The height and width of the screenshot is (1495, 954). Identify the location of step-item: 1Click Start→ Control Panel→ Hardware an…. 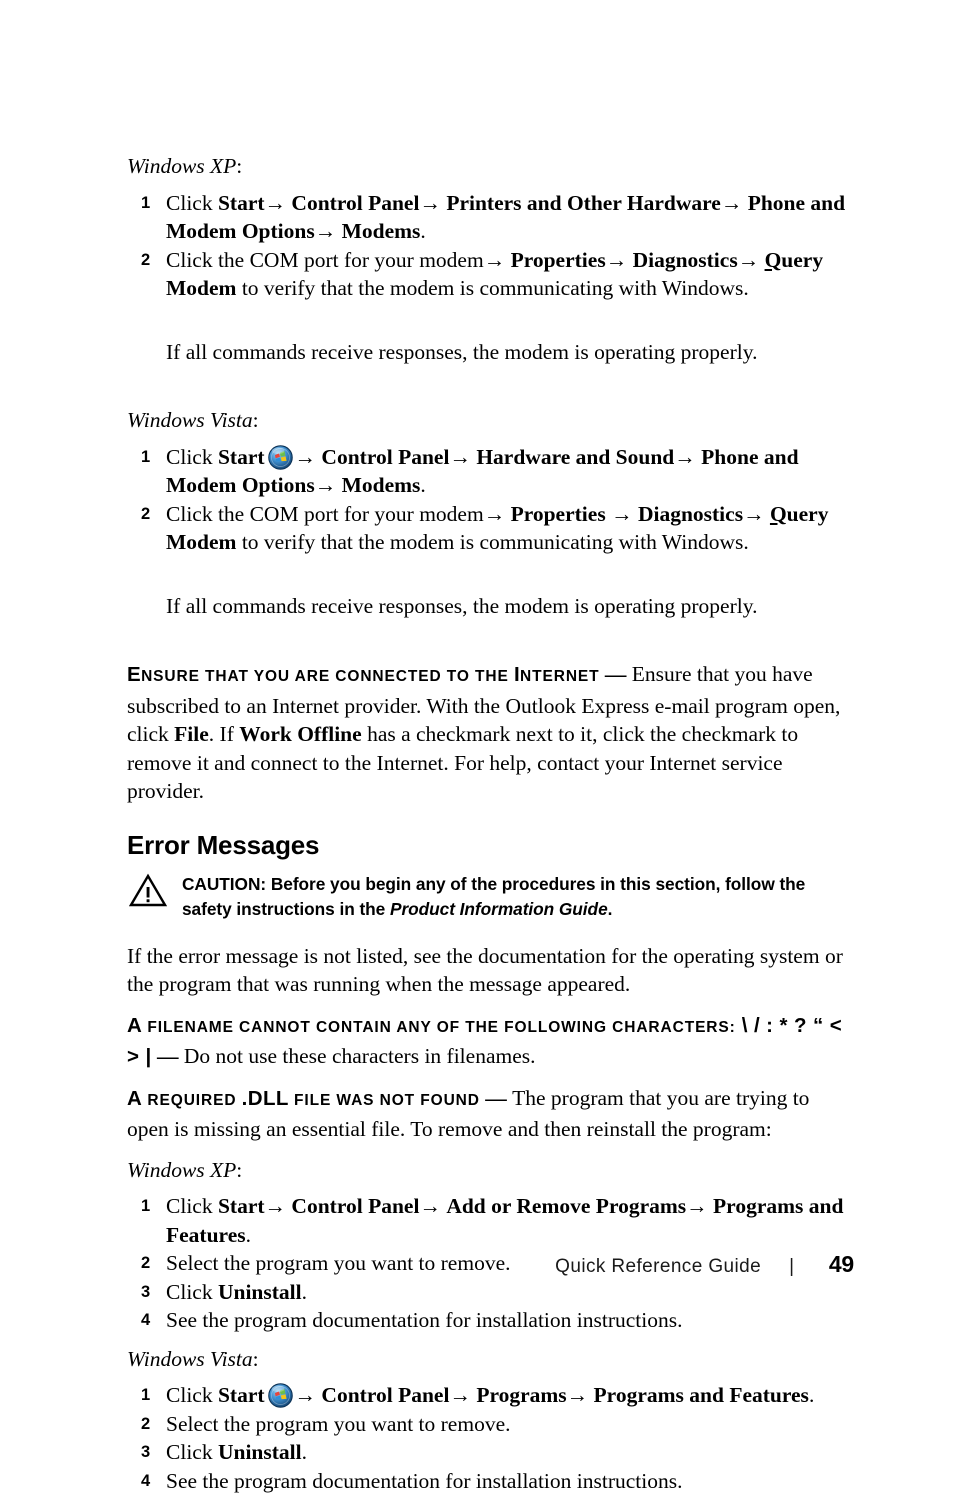
(498, 471).